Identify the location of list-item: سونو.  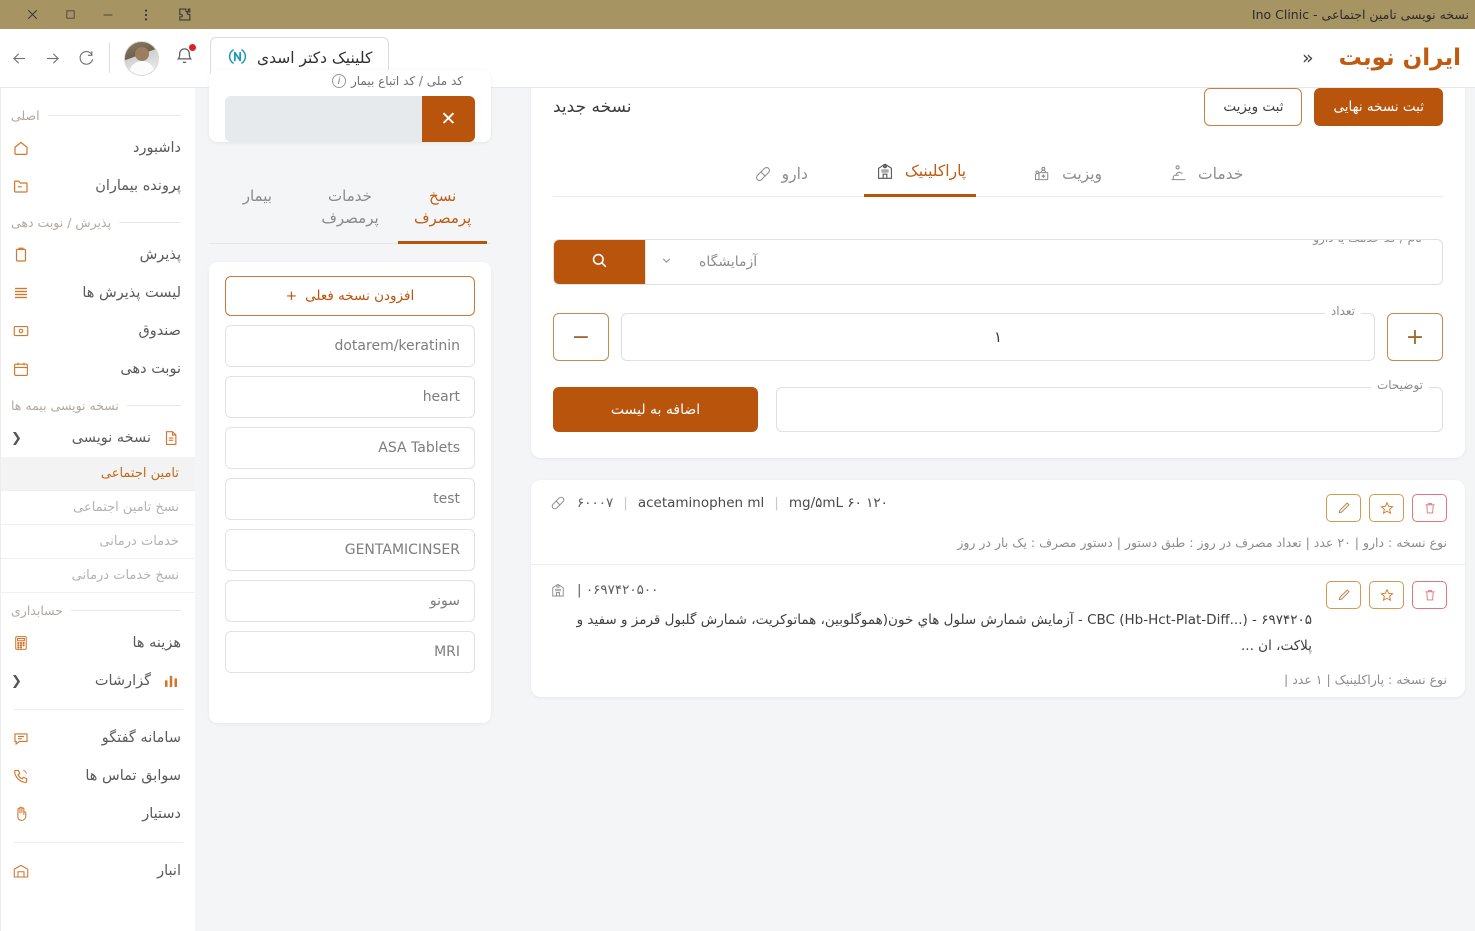
(350, 600).